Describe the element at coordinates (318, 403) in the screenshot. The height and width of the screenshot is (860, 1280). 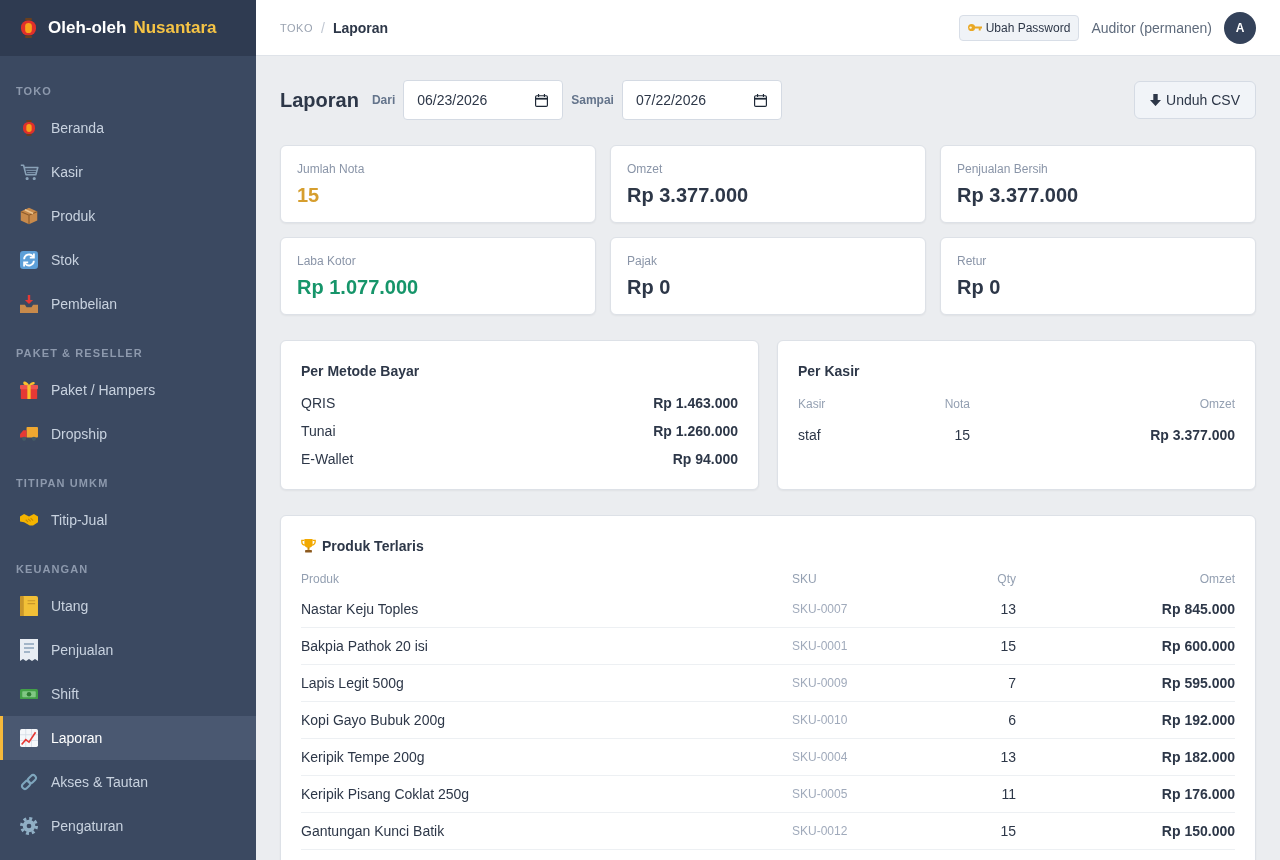
I see `payment-method: QRIS` at that location.